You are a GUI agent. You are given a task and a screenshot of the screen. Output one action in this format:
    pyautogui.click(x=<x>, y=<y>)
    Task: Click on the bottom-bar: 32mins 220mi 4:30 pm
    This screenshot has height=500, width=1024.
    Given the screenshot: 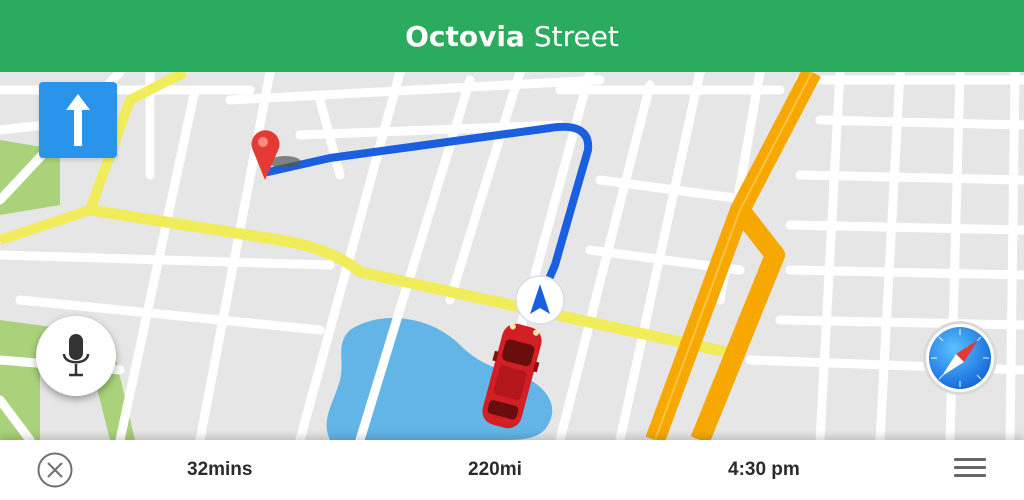 What is the action you would take?
    pyautogui.click(x=512, y=470)
    